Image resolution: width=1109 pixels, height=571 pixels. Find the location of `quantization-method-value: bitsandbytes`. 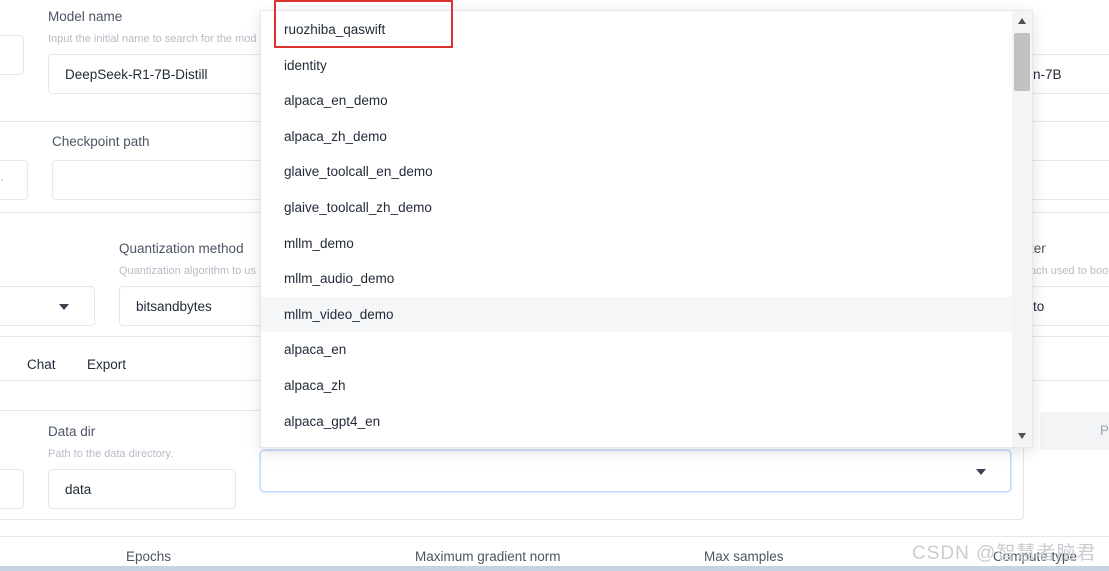

quantization-method-value: bitsandbytes is located at coordinates (174, 306).